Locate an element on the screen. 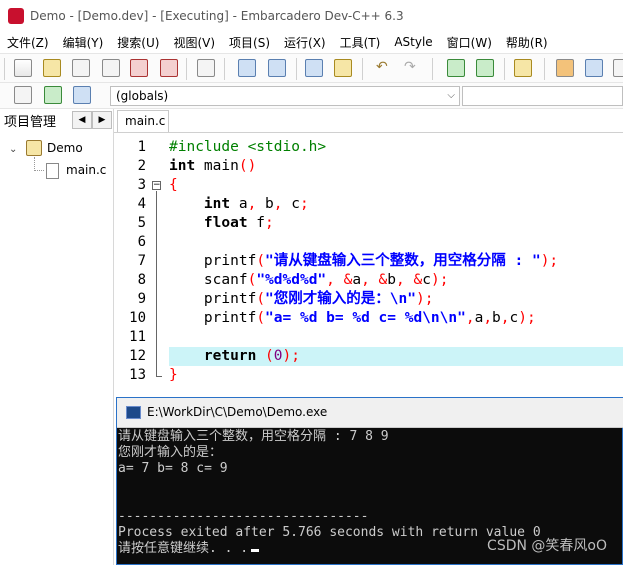 The height and width of the screenshot is (565, 623). code-line: printf("a= %d b= %d c= %d\n\n",a,b,c); is located at coordinates (396, 318).